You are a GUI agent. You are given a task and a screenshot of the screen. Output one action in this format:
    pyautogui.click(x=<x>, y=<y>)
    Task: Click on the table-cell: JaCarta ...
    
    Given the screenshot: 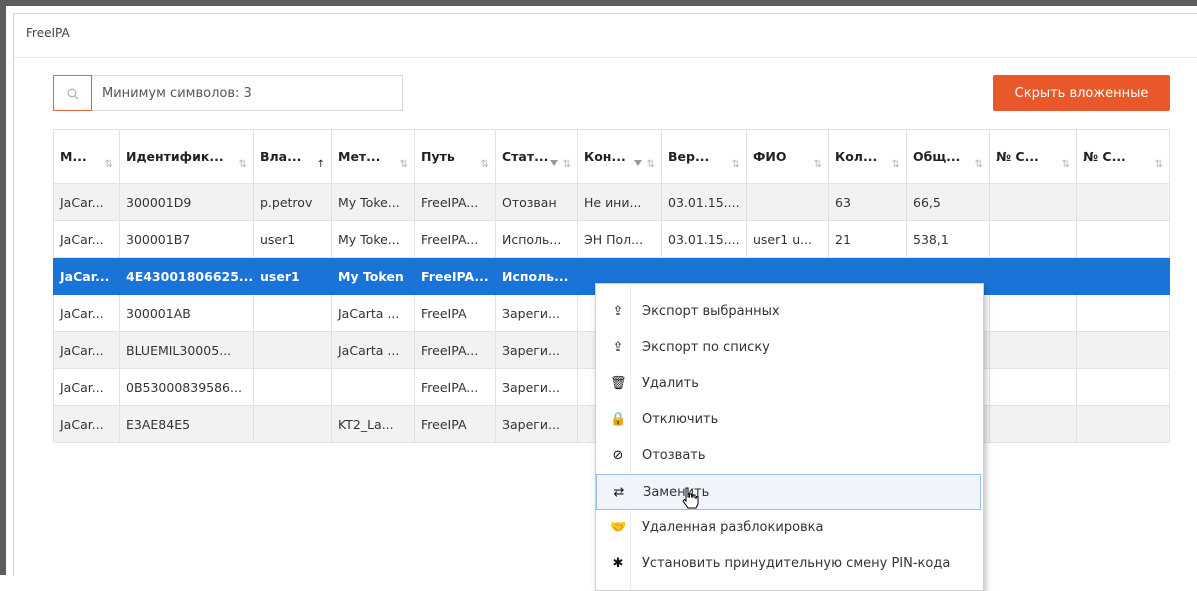 What is the action you would take?
    pyautogui.click(x=373, y=313)
    